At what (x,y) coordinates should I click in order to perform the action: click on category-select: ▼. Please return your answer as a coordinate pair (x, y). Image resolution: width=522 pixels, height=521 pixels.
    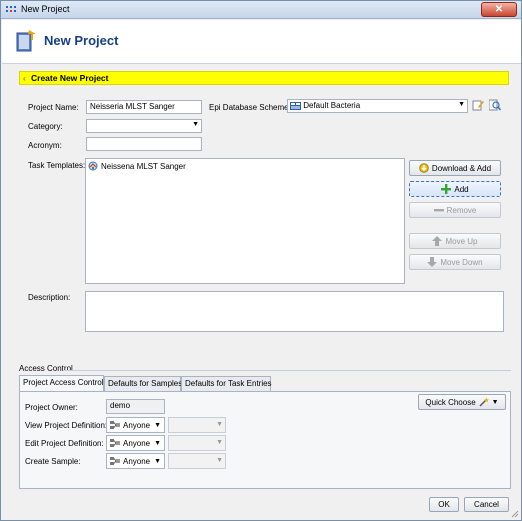
    Looking at the image, I should click on (144, 126).